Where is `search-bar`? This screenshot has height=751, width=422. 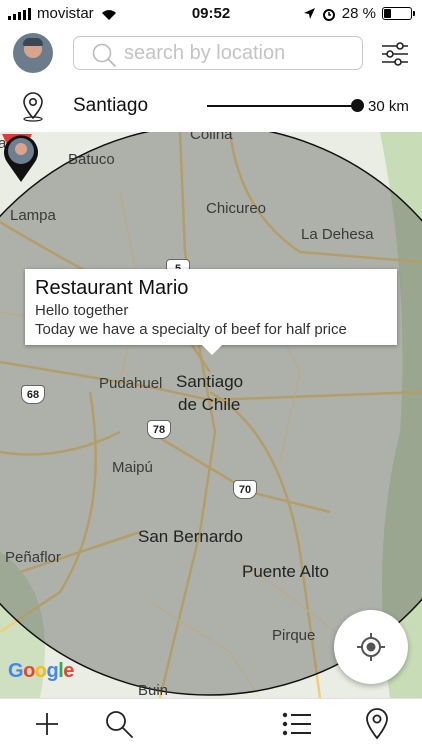
search-bar is located at coordinates (218, 53).